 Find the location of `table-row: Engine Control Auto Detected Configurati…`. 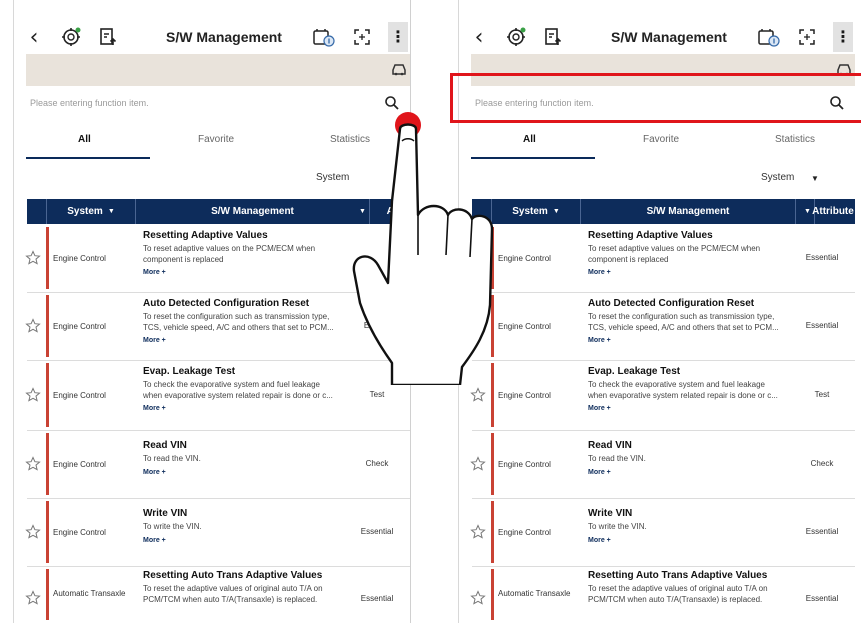

table-row: Engine Control Auto Detected Configurati… is located at coordinates (662, 326).